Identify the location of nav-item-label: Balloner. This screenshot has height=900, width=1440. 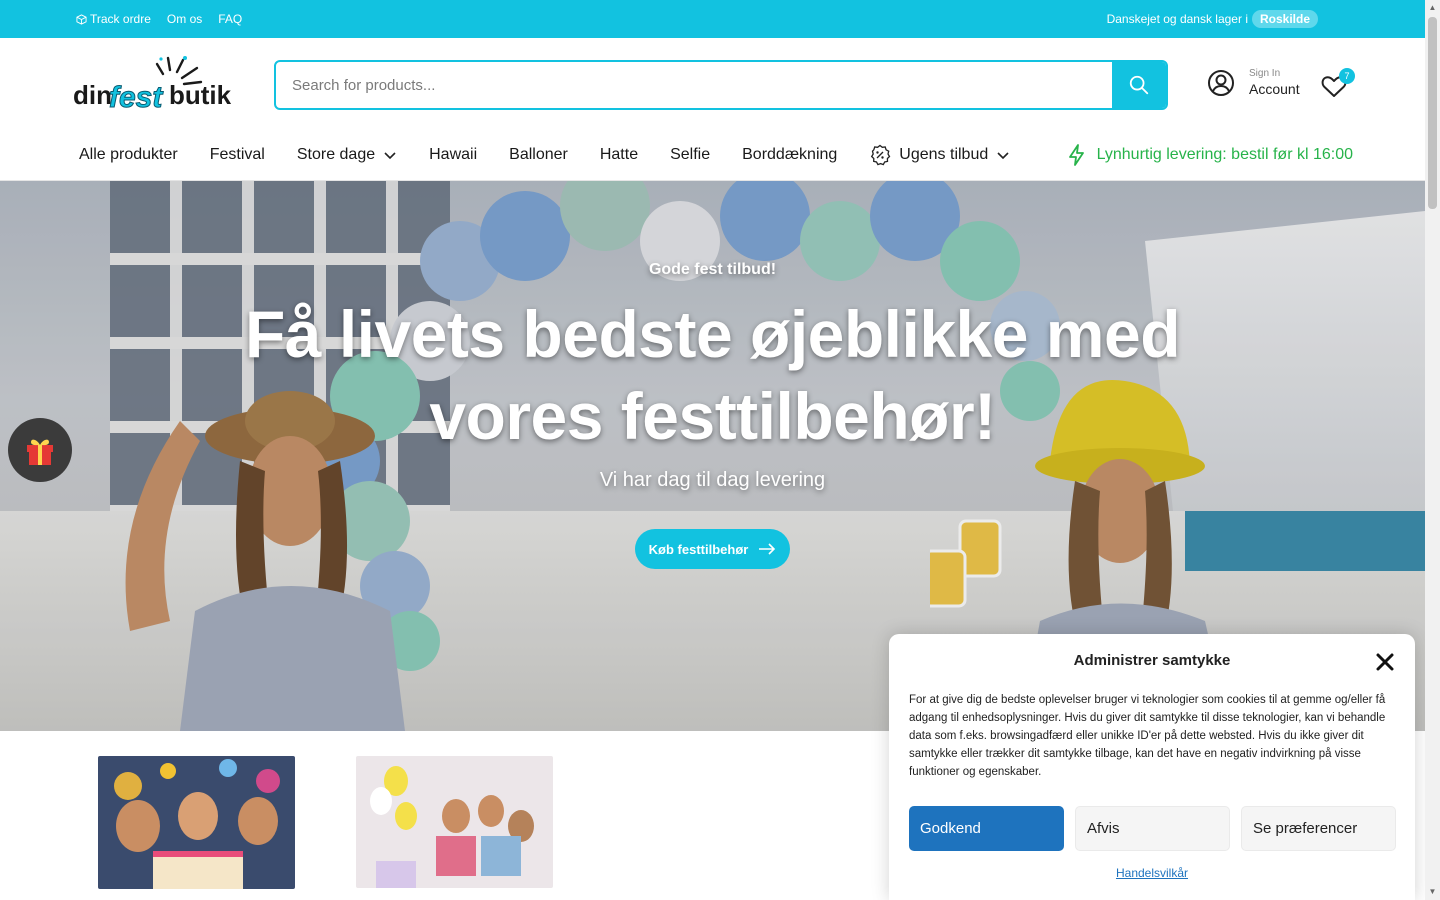
(538, 154).